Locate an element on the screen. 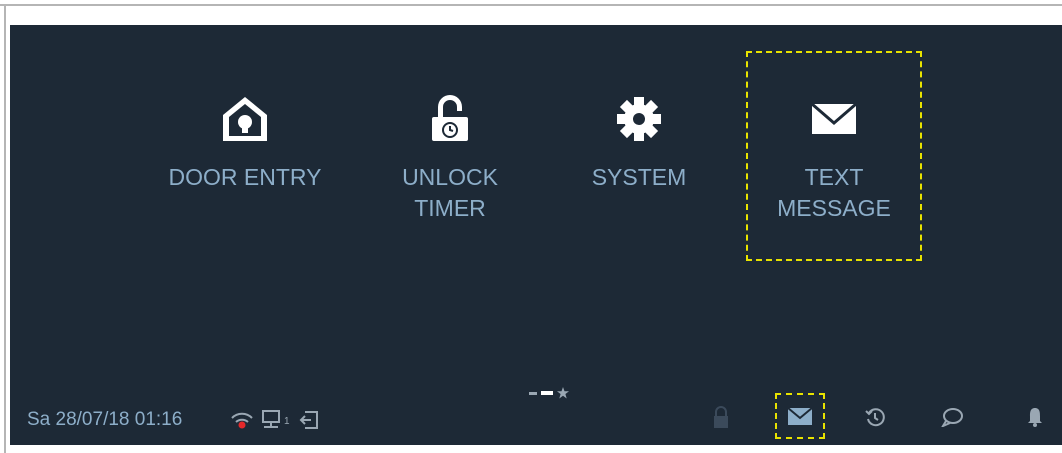  history-icon is located at coordinates (875, 417).